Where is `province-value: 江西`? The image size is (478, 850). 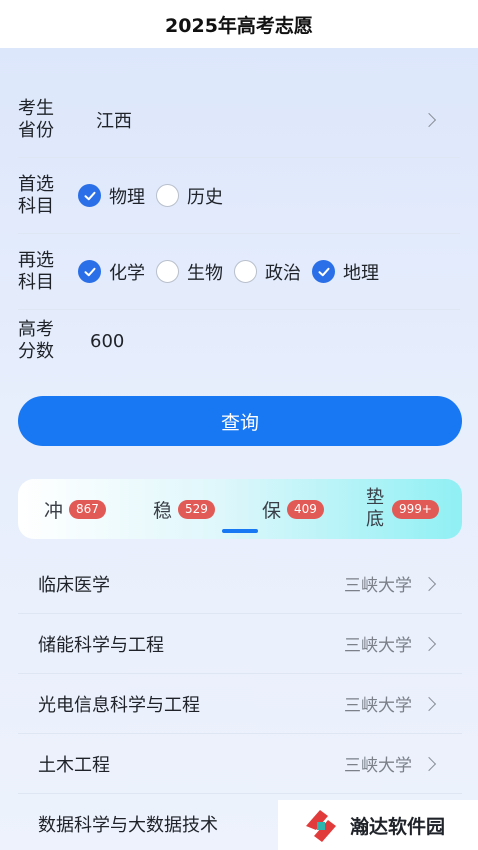
province-value: 江西 is located at coordinates (114, 121).